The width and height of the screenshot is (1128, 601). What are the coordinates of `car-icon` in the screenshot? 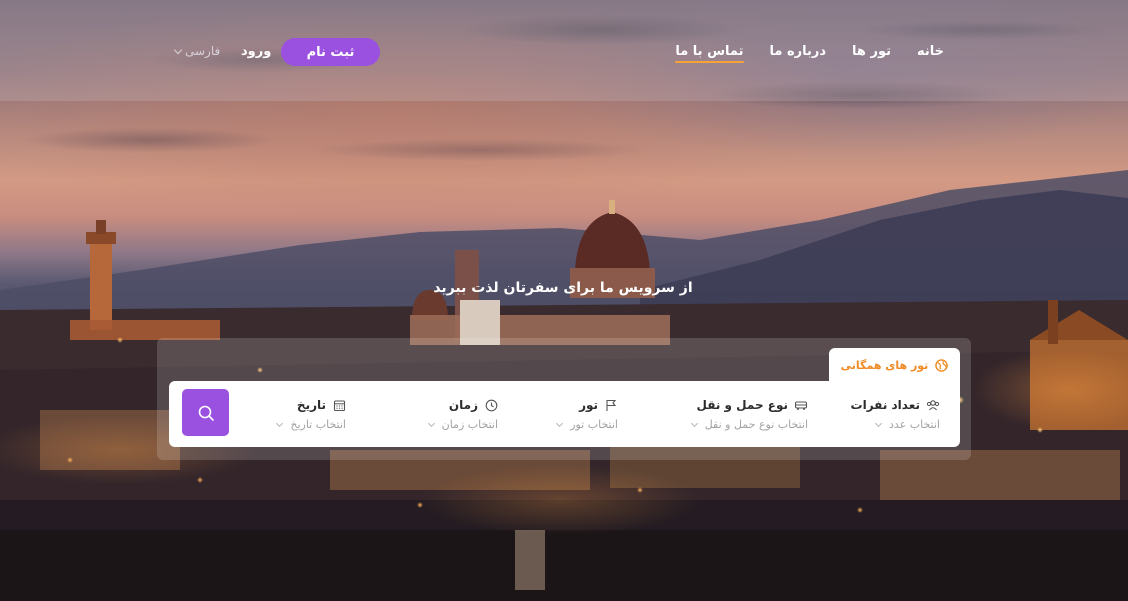 It's located at (801, 405).